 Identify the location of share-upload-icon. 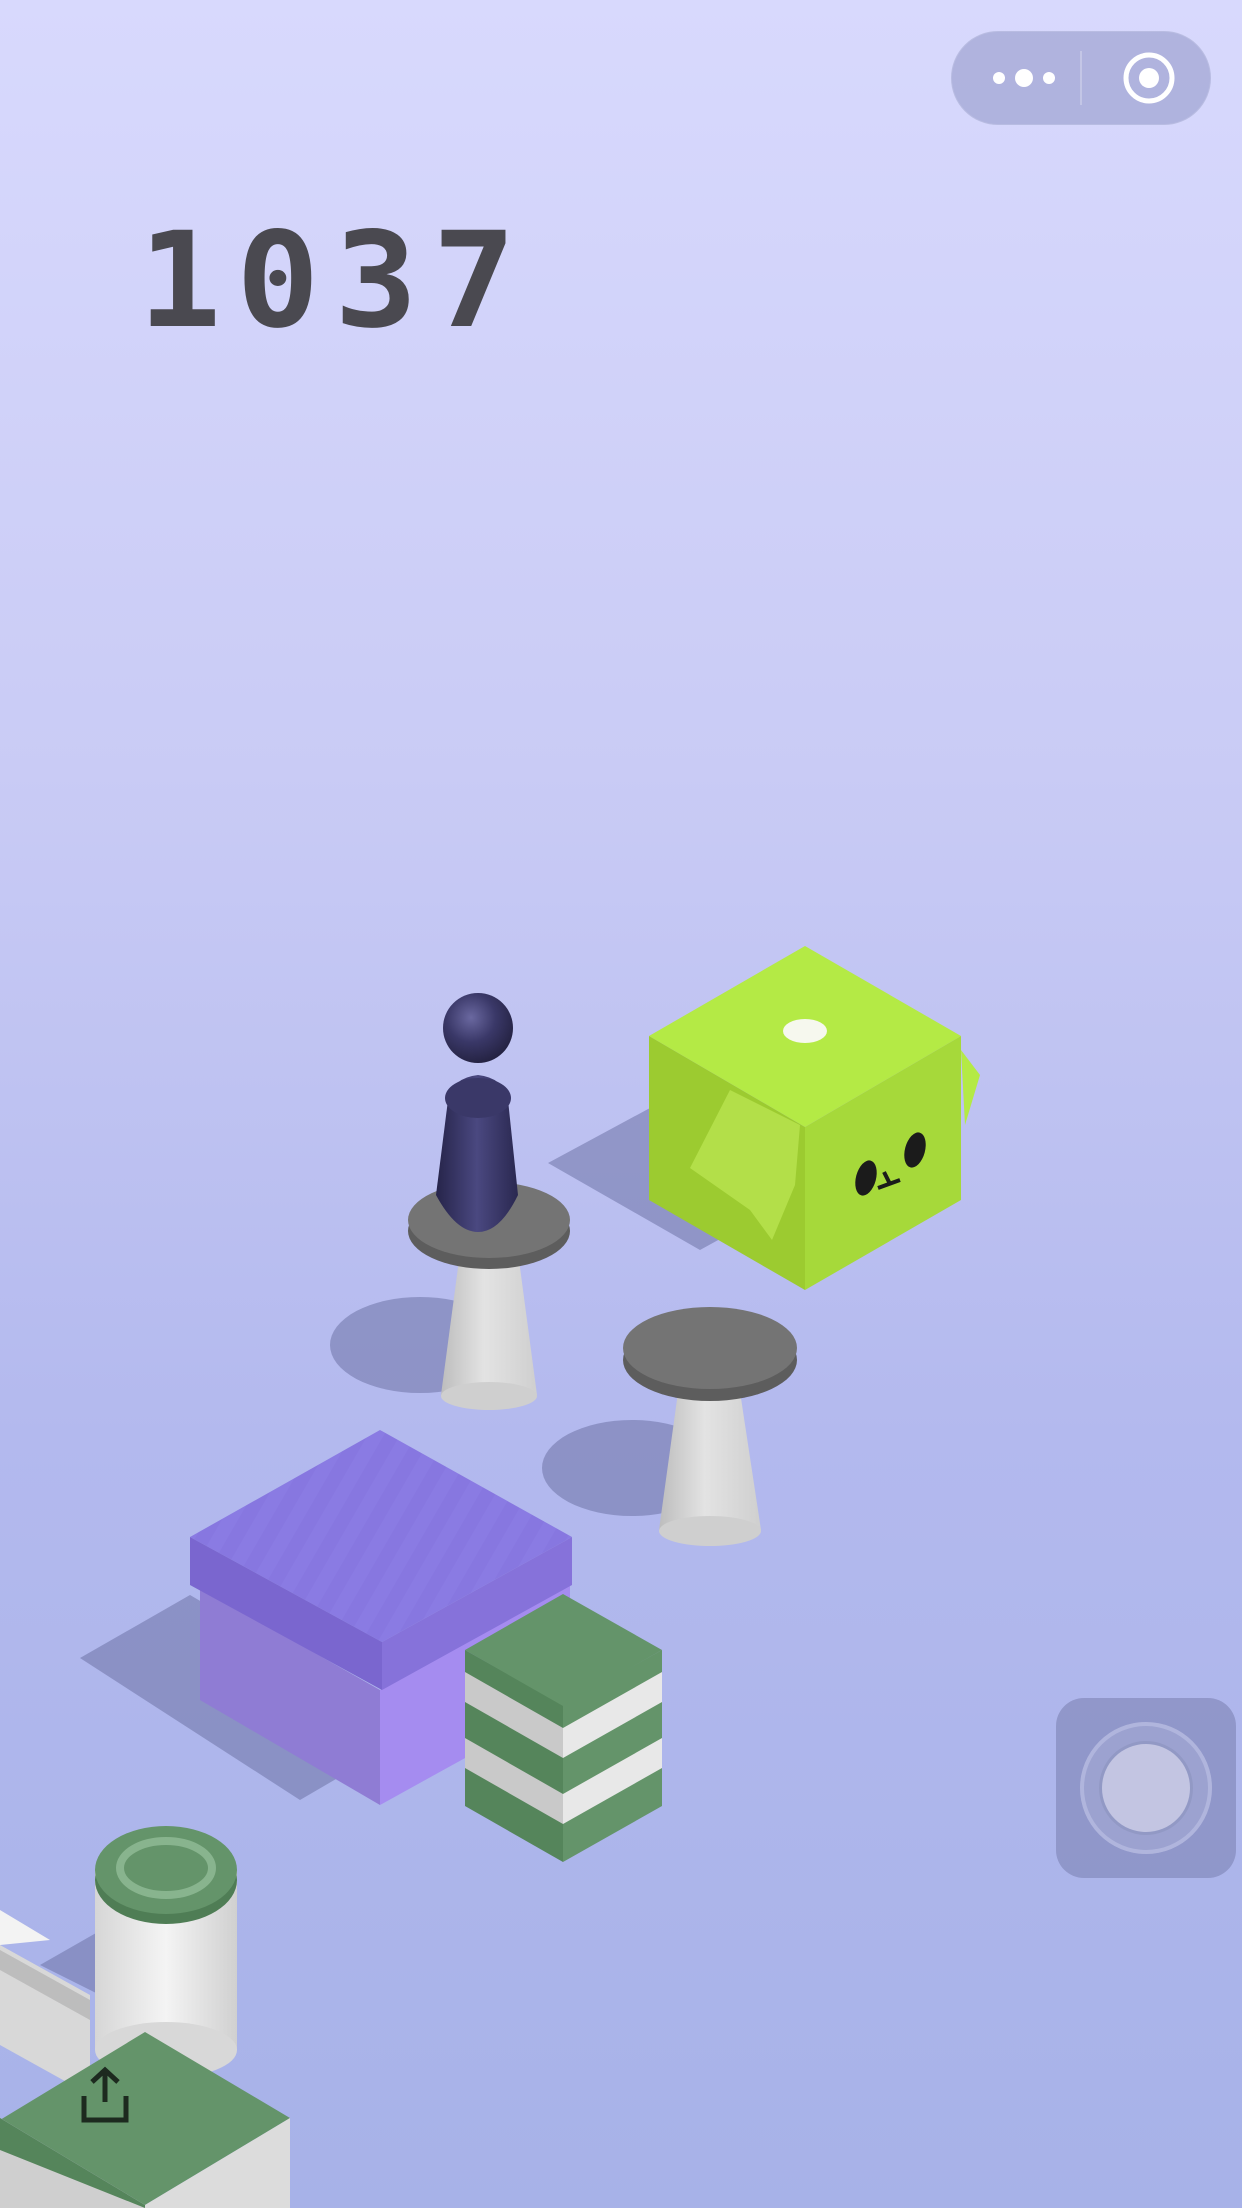
(105, 2095).